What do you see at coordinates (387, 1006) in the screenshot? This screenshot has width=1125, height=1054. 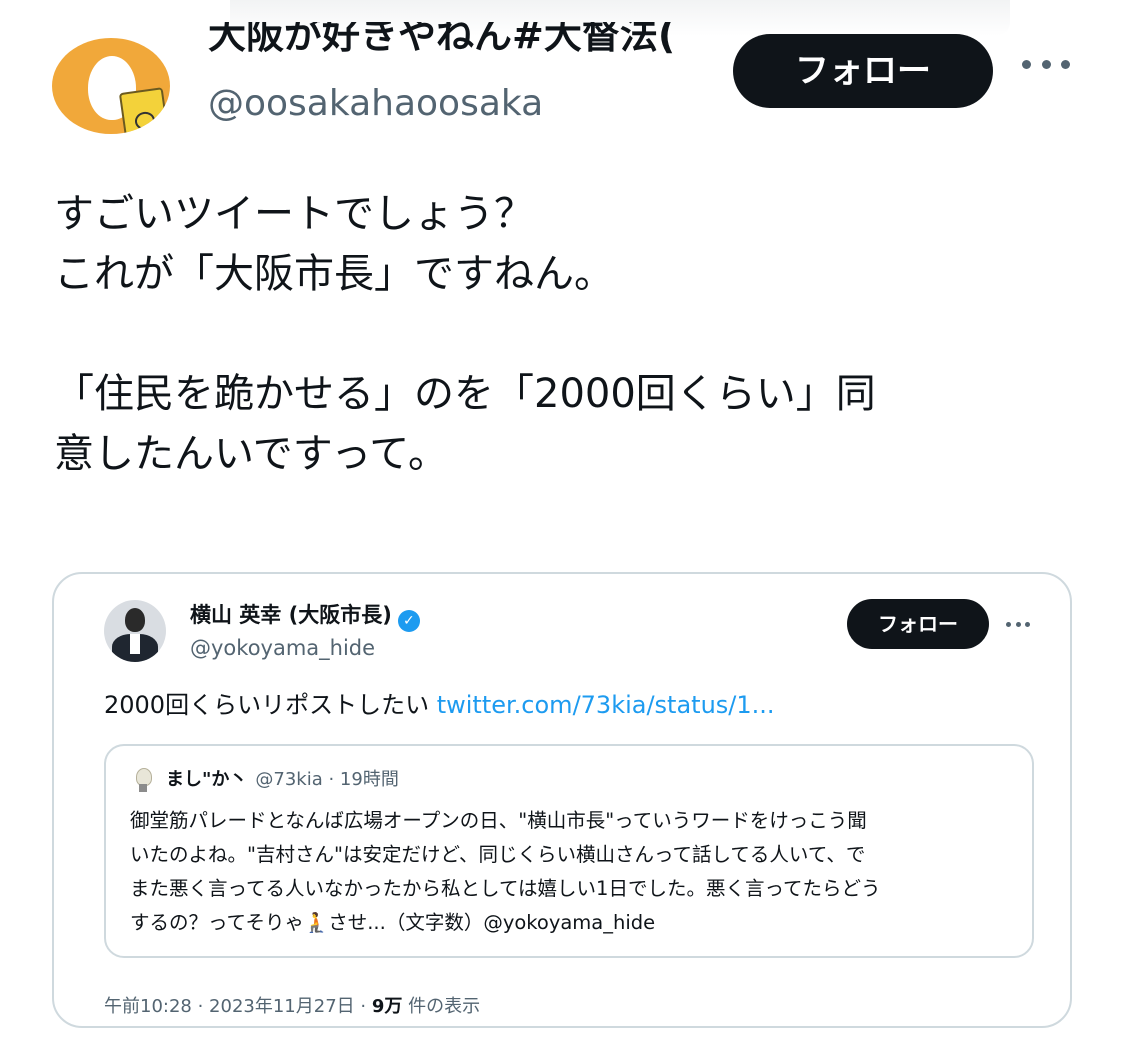 I see `view-count: 9万` at bounding box center [387, 1006].